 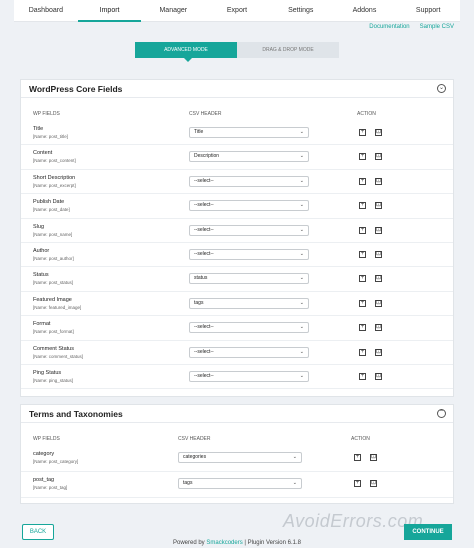 What do you see at coordinates (54, 177) in the screenshot?
I see `field-label: Short Description` at bounding box center [54, 177].